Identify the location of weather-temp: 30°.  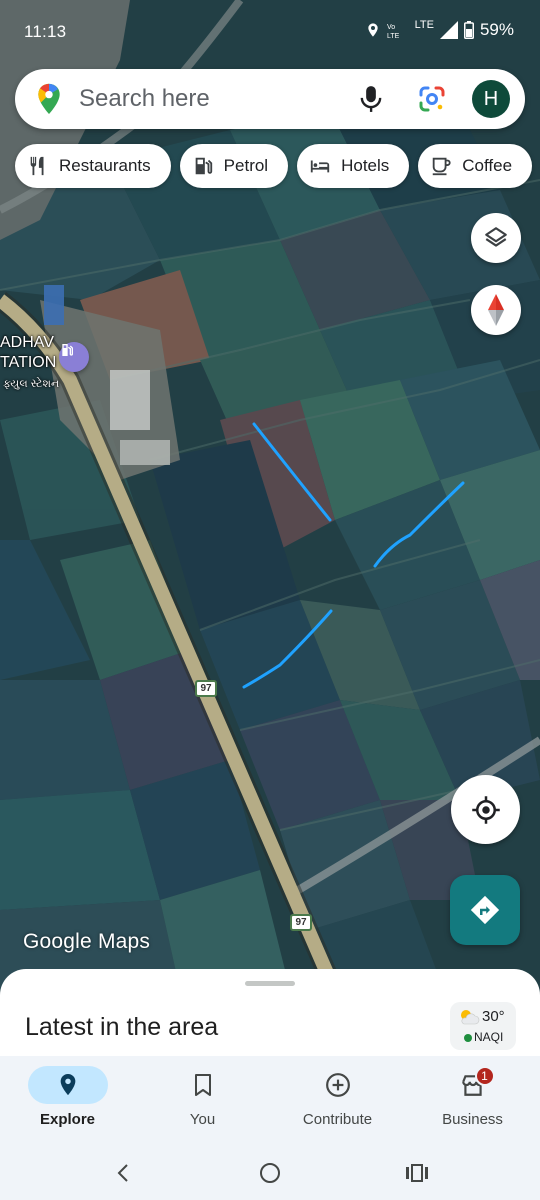
(493, 1016).